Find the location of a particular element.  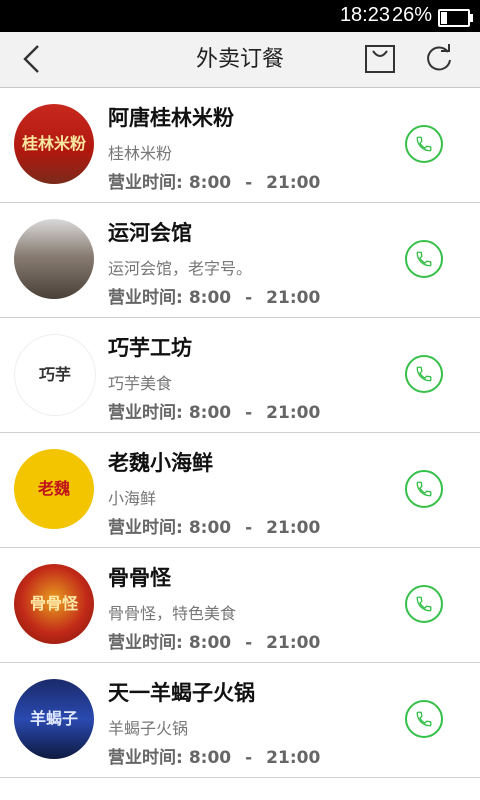

status-bar: 18:23 26% is located at coordinates (240, 16).